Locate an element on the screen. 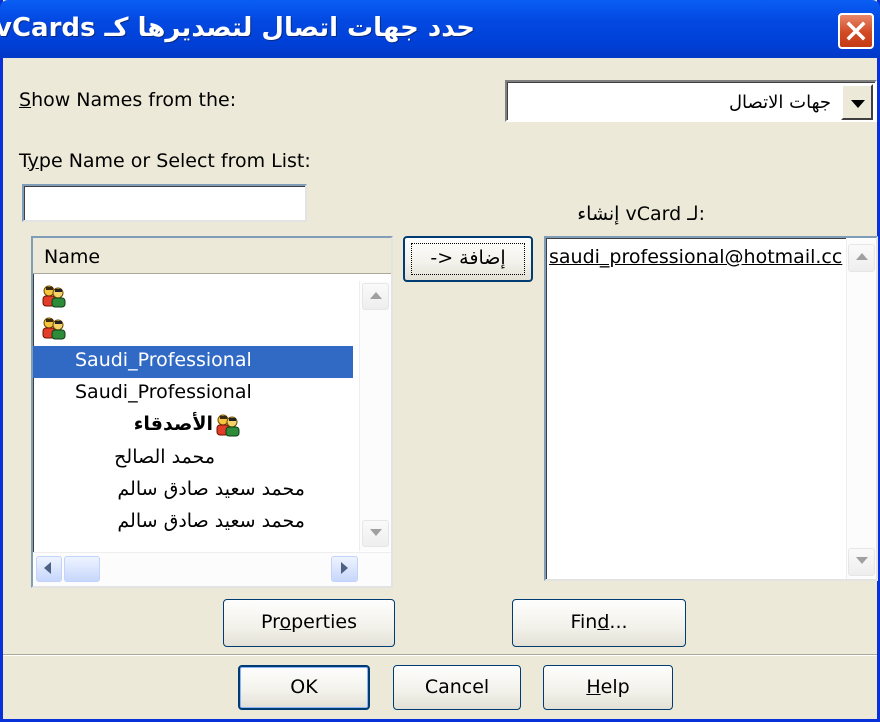 This screenshot has height=722, width=880. add-button: -> إضافة is located at coordinates (468, 259).